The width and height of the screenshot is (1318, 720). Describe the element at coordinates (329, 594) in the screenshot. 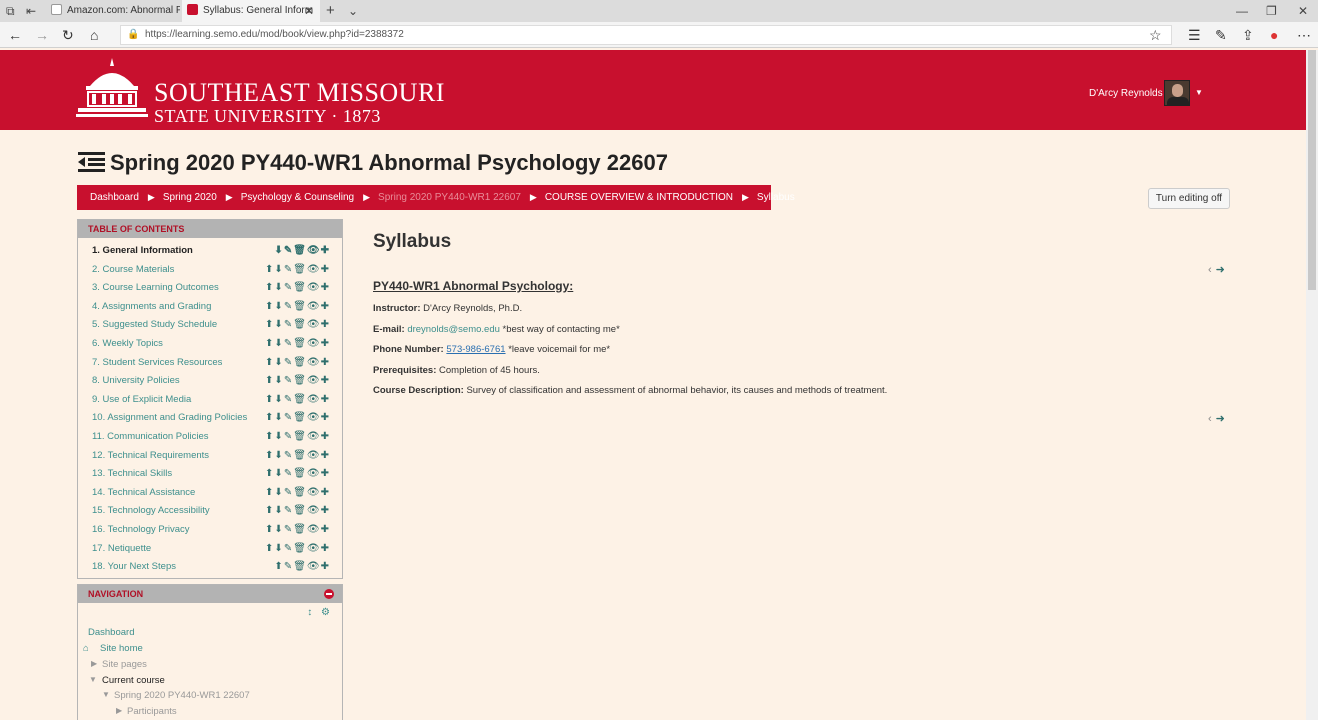

I see `collapse-block-icon` at that location.